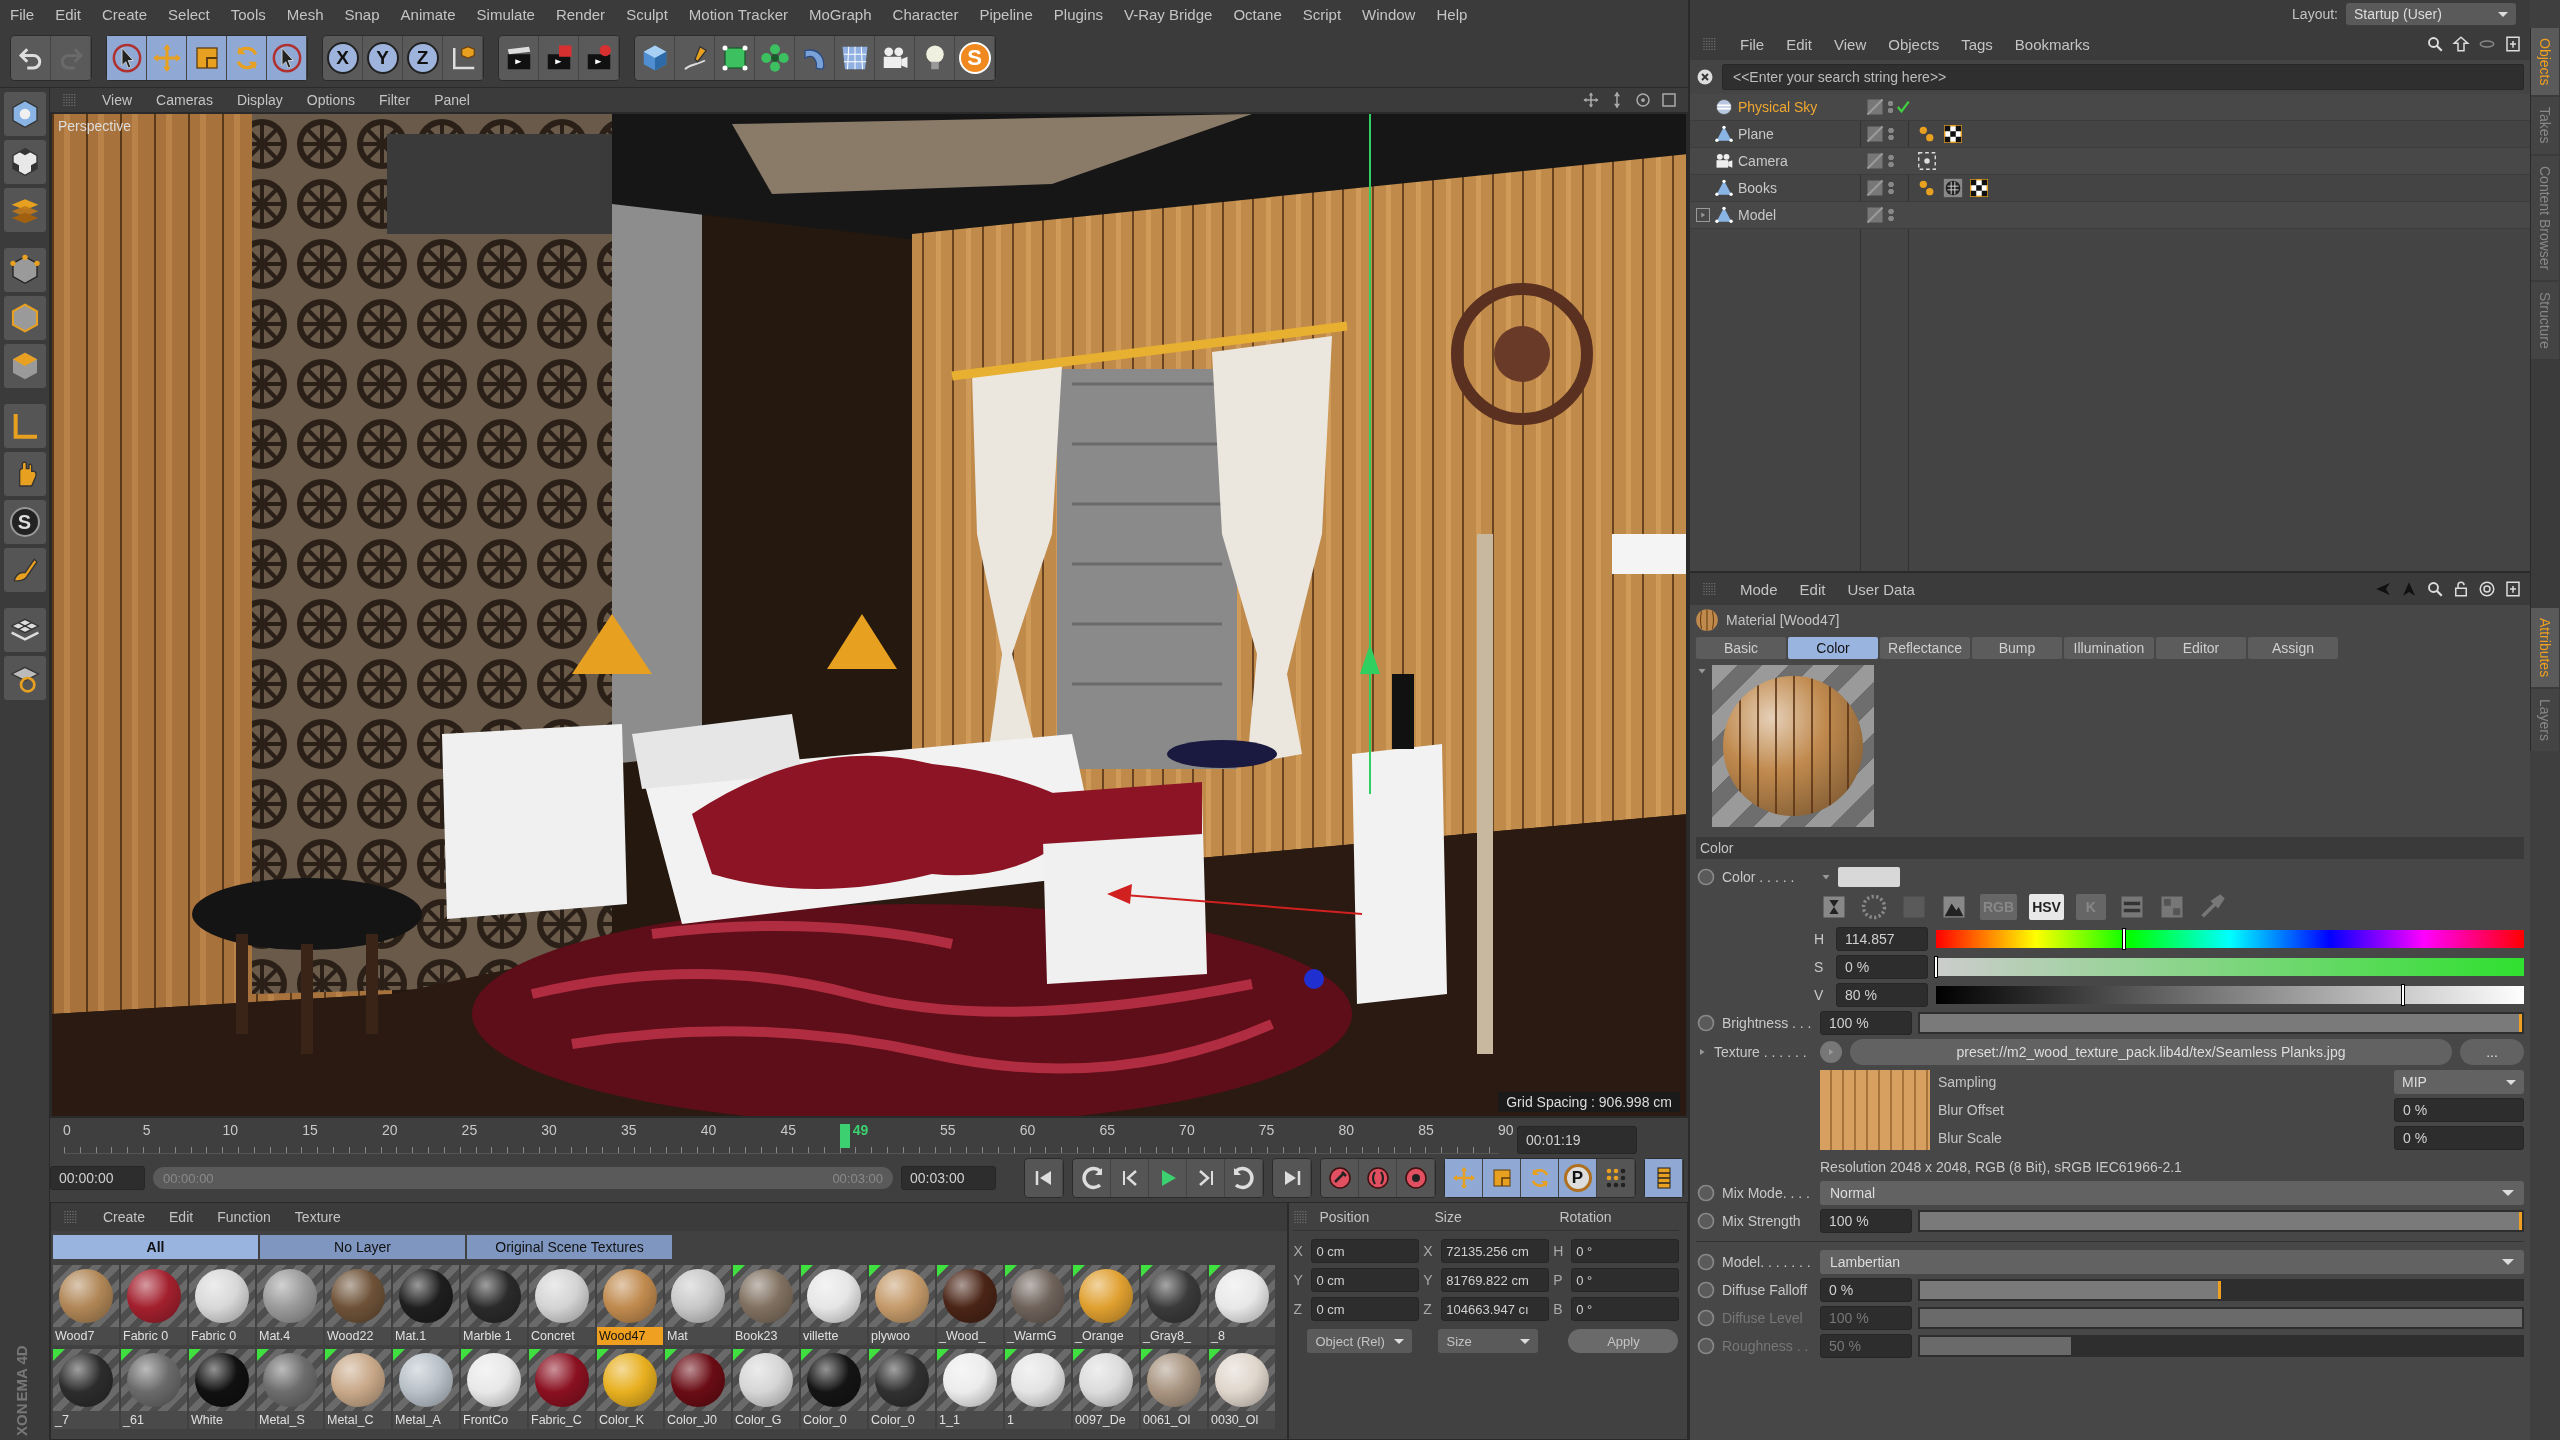 The width and height of the screenshot is (2560, 1440). I want to click on grid-lock-button, so click(24, 678).